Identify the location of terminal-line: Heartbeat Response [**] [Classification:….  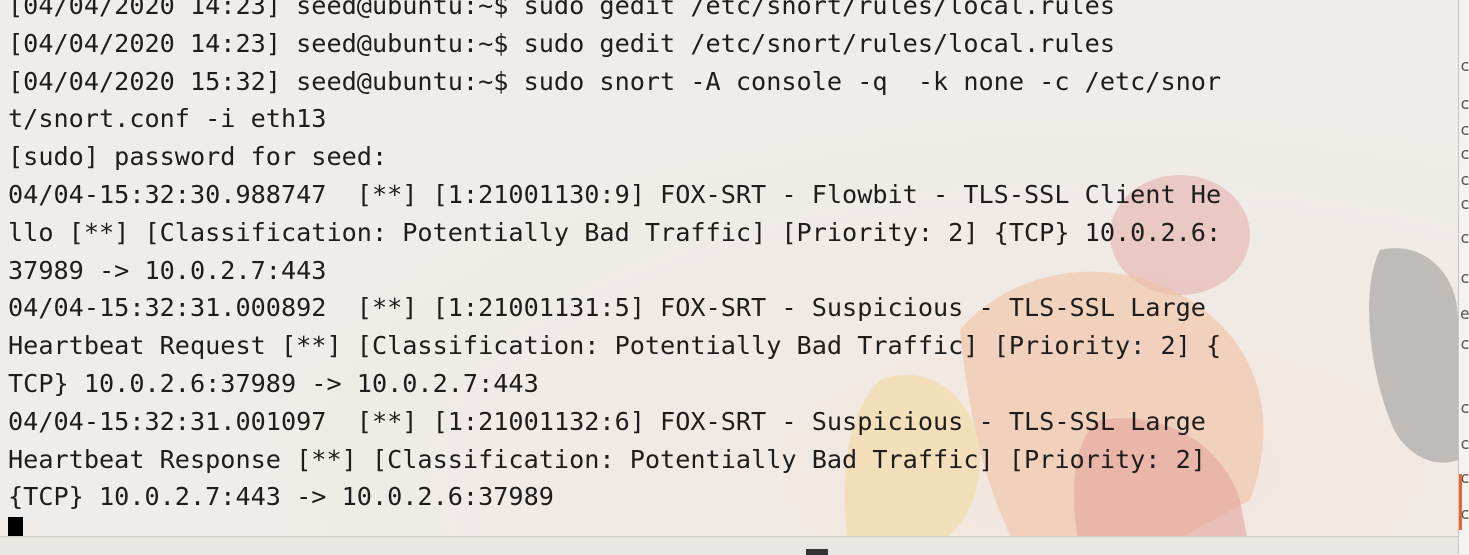
(607, 459).